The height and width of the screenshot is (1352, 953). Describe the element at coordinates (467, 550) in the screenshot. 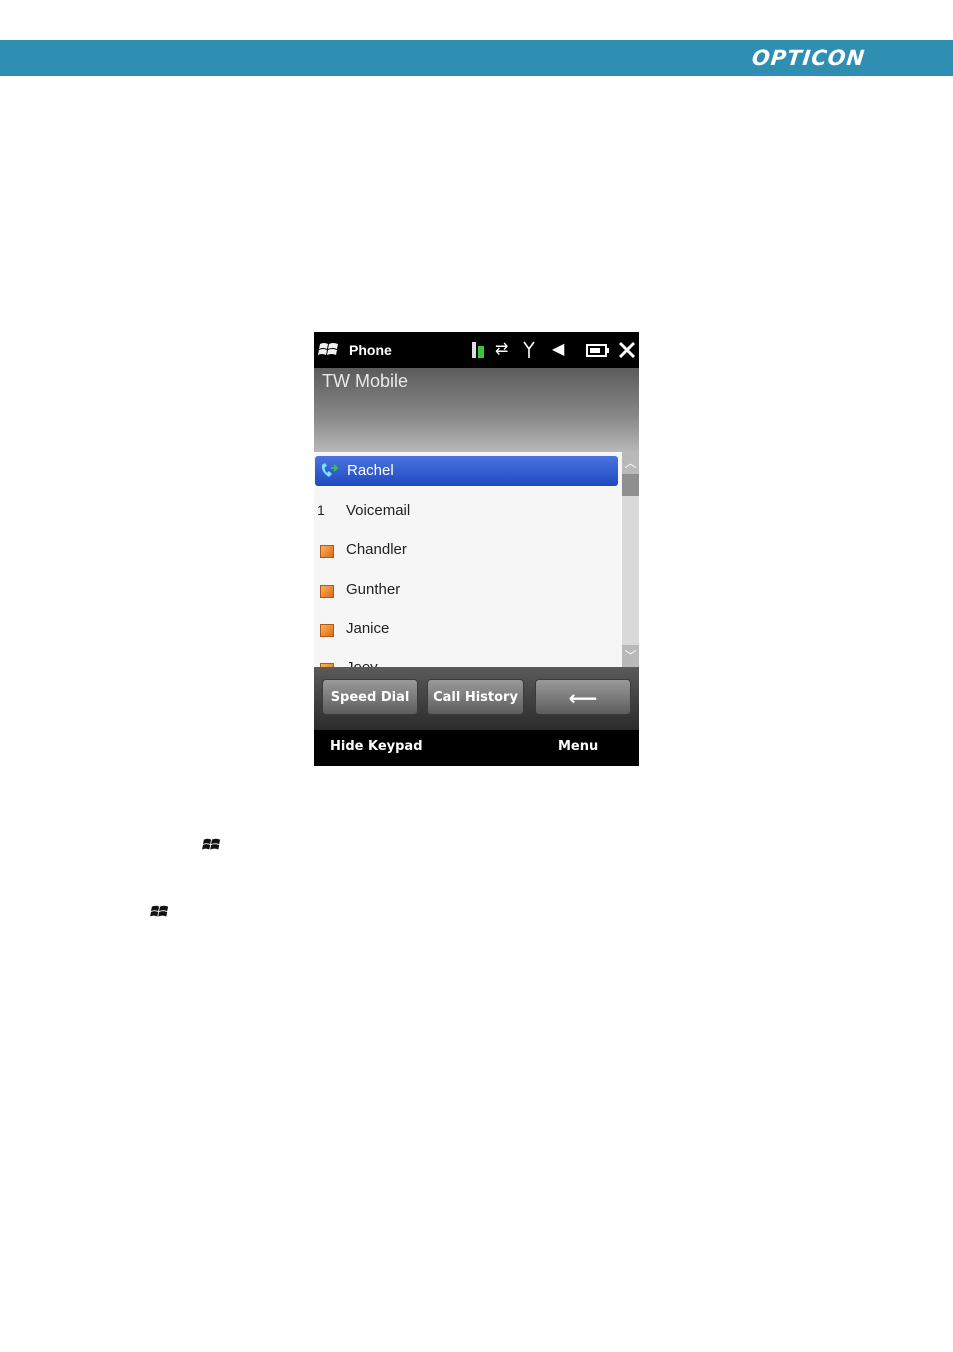

I see `list-item-chandler: Chandler` at that location.